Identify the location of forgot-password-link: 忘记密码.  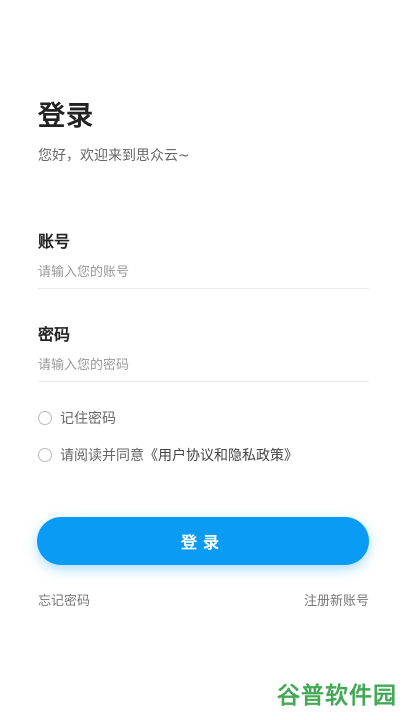
(64, 599).